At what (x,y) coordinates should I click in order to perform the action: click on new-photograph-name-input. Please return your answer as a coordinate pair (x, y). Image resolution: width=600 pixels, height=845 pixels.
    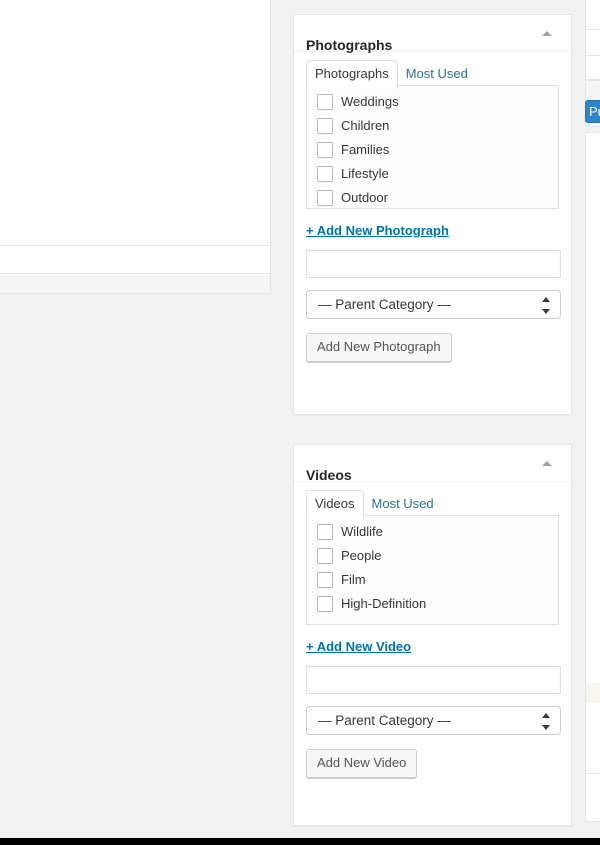
    Looking at the image, I should click on (433, 264).